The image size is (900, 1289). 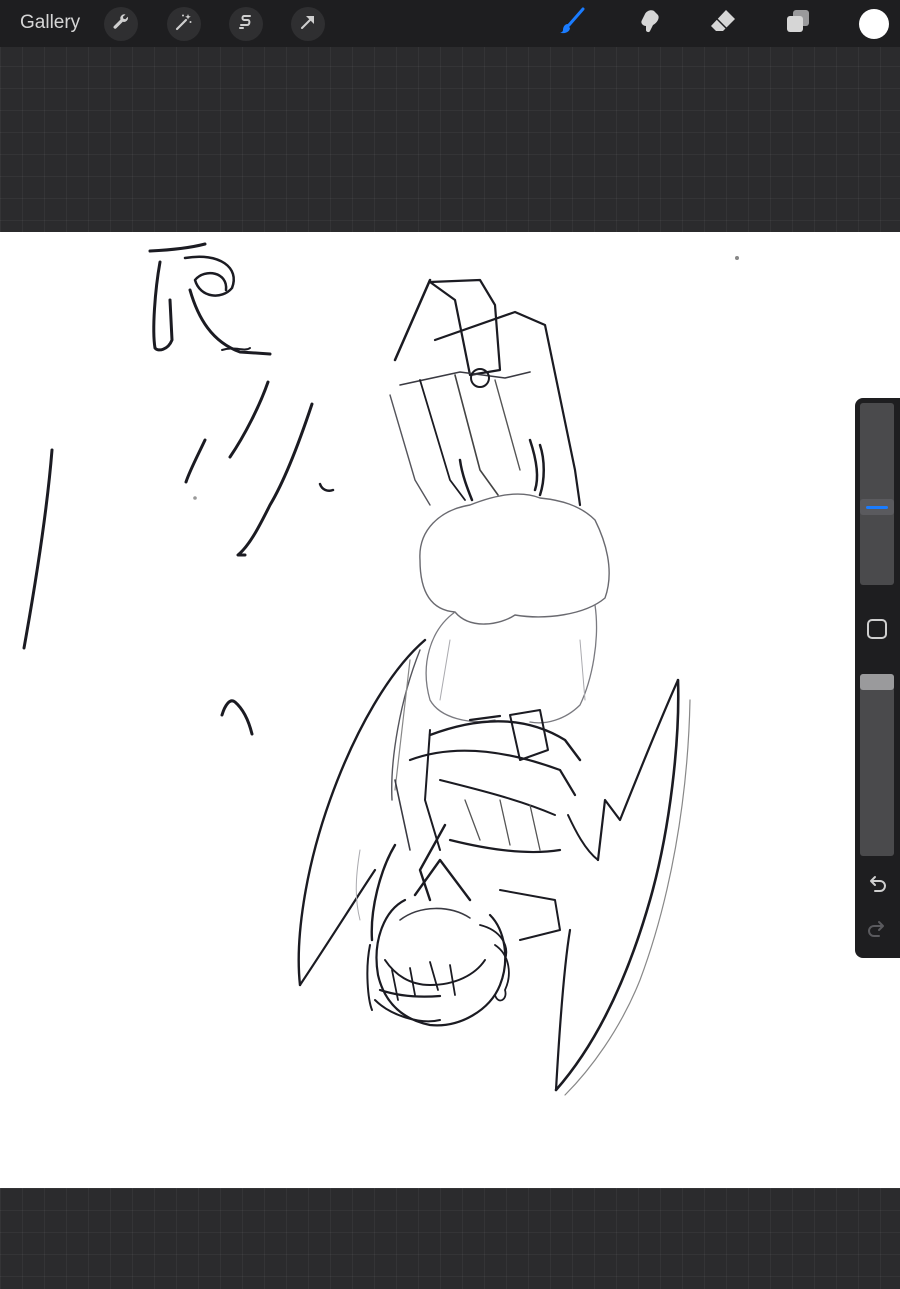 I want to click on eraser-tool-button, so click(x=723, y=23).